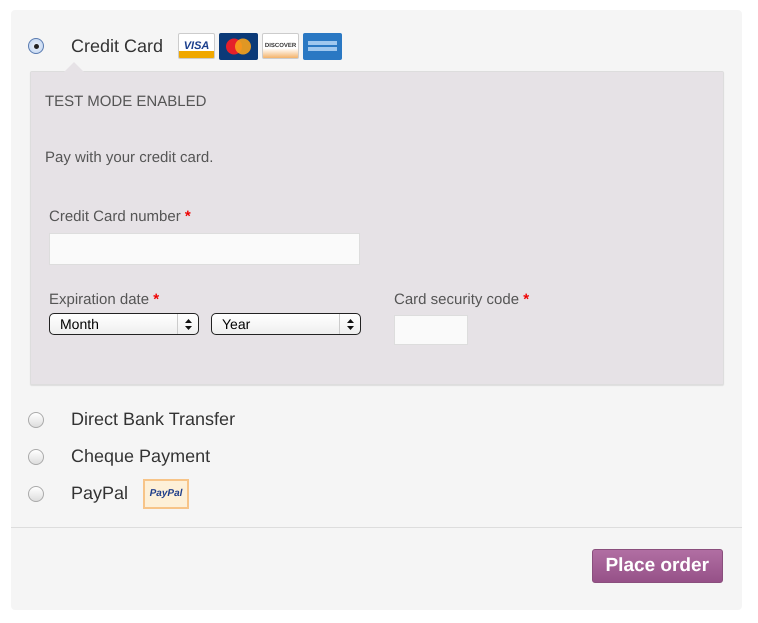  What do you see at coordinates (322, 46) in the screenshot?
I see `amex-logo` at bounding box center [322, 46].